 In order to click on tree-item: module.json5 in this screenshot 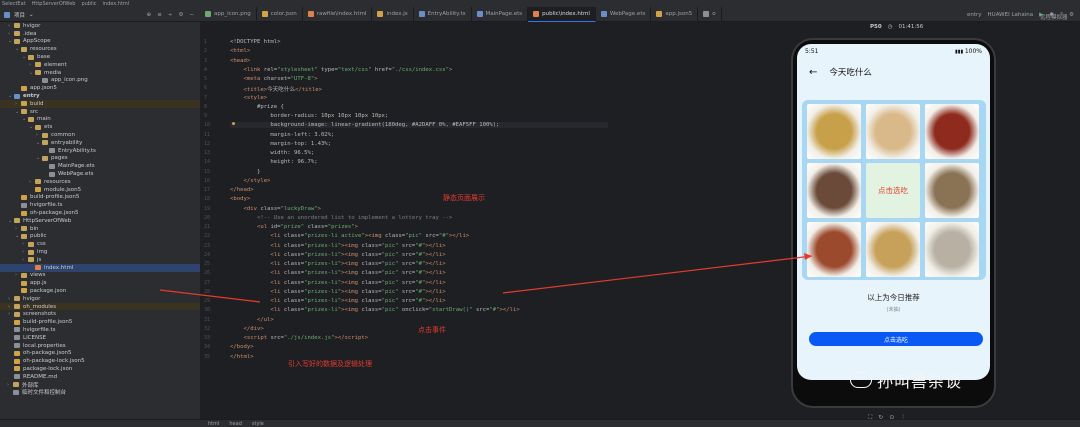, I will do `click(100, 190)`.